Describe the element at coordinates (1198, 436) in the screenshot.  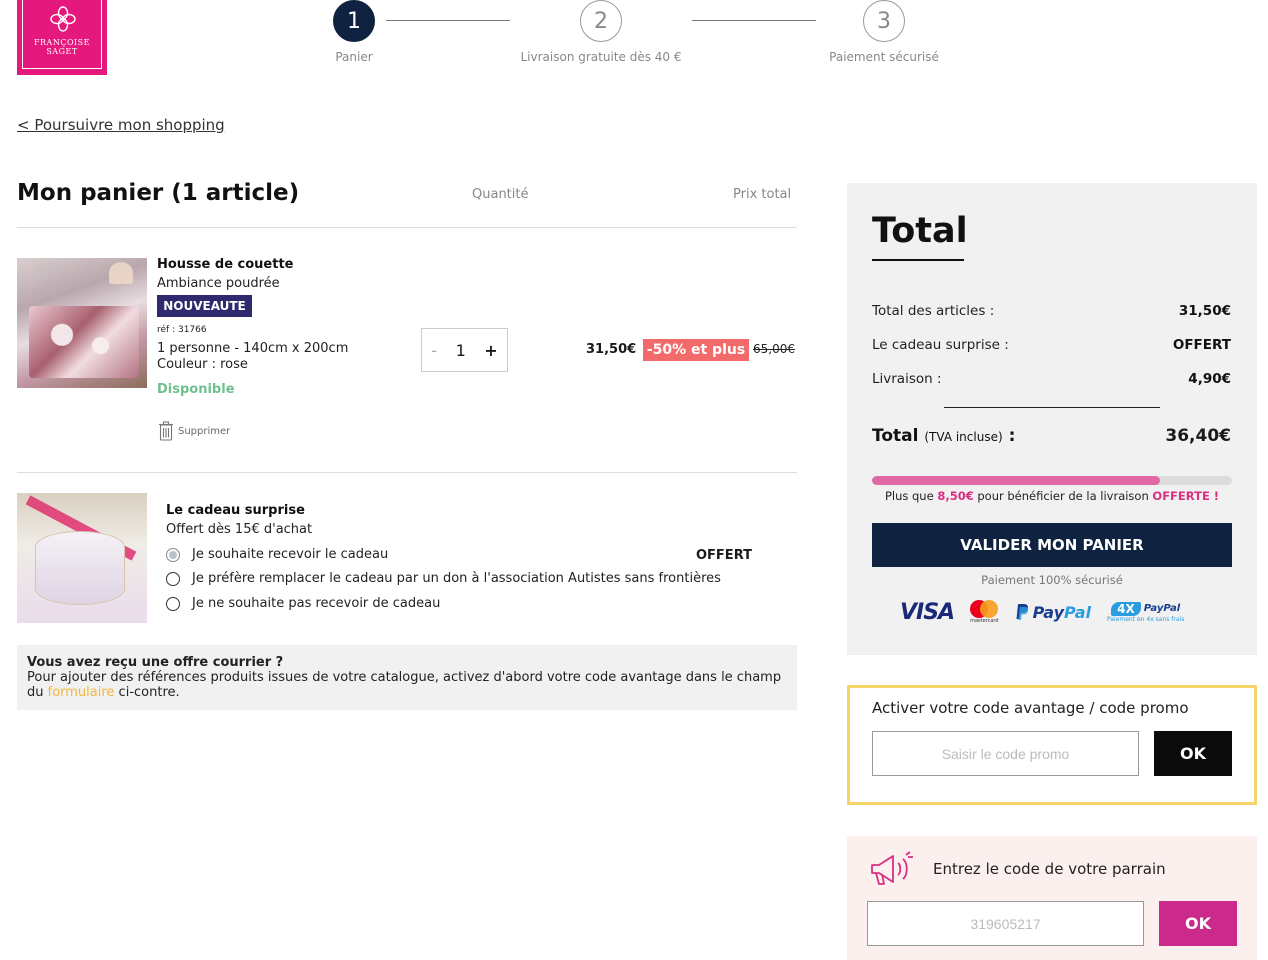
I see `grand-total-value: 36,40€` at that location.